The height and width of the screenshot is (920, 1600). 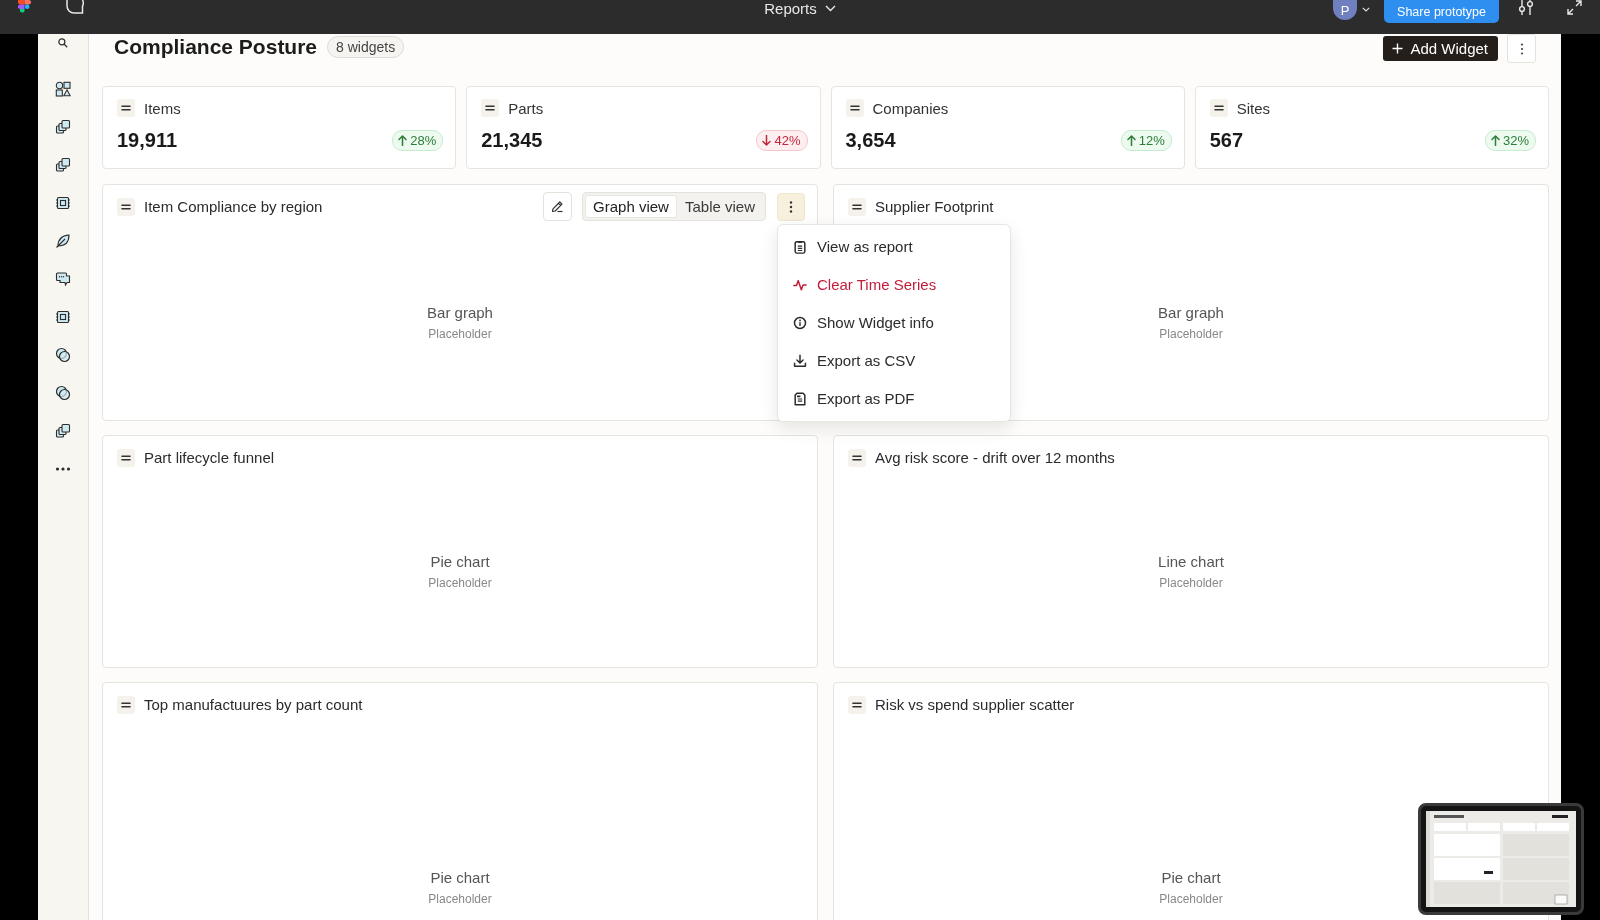 I want to click on chart-placeholder-label: Line chart, so click(x=1191, y=561).